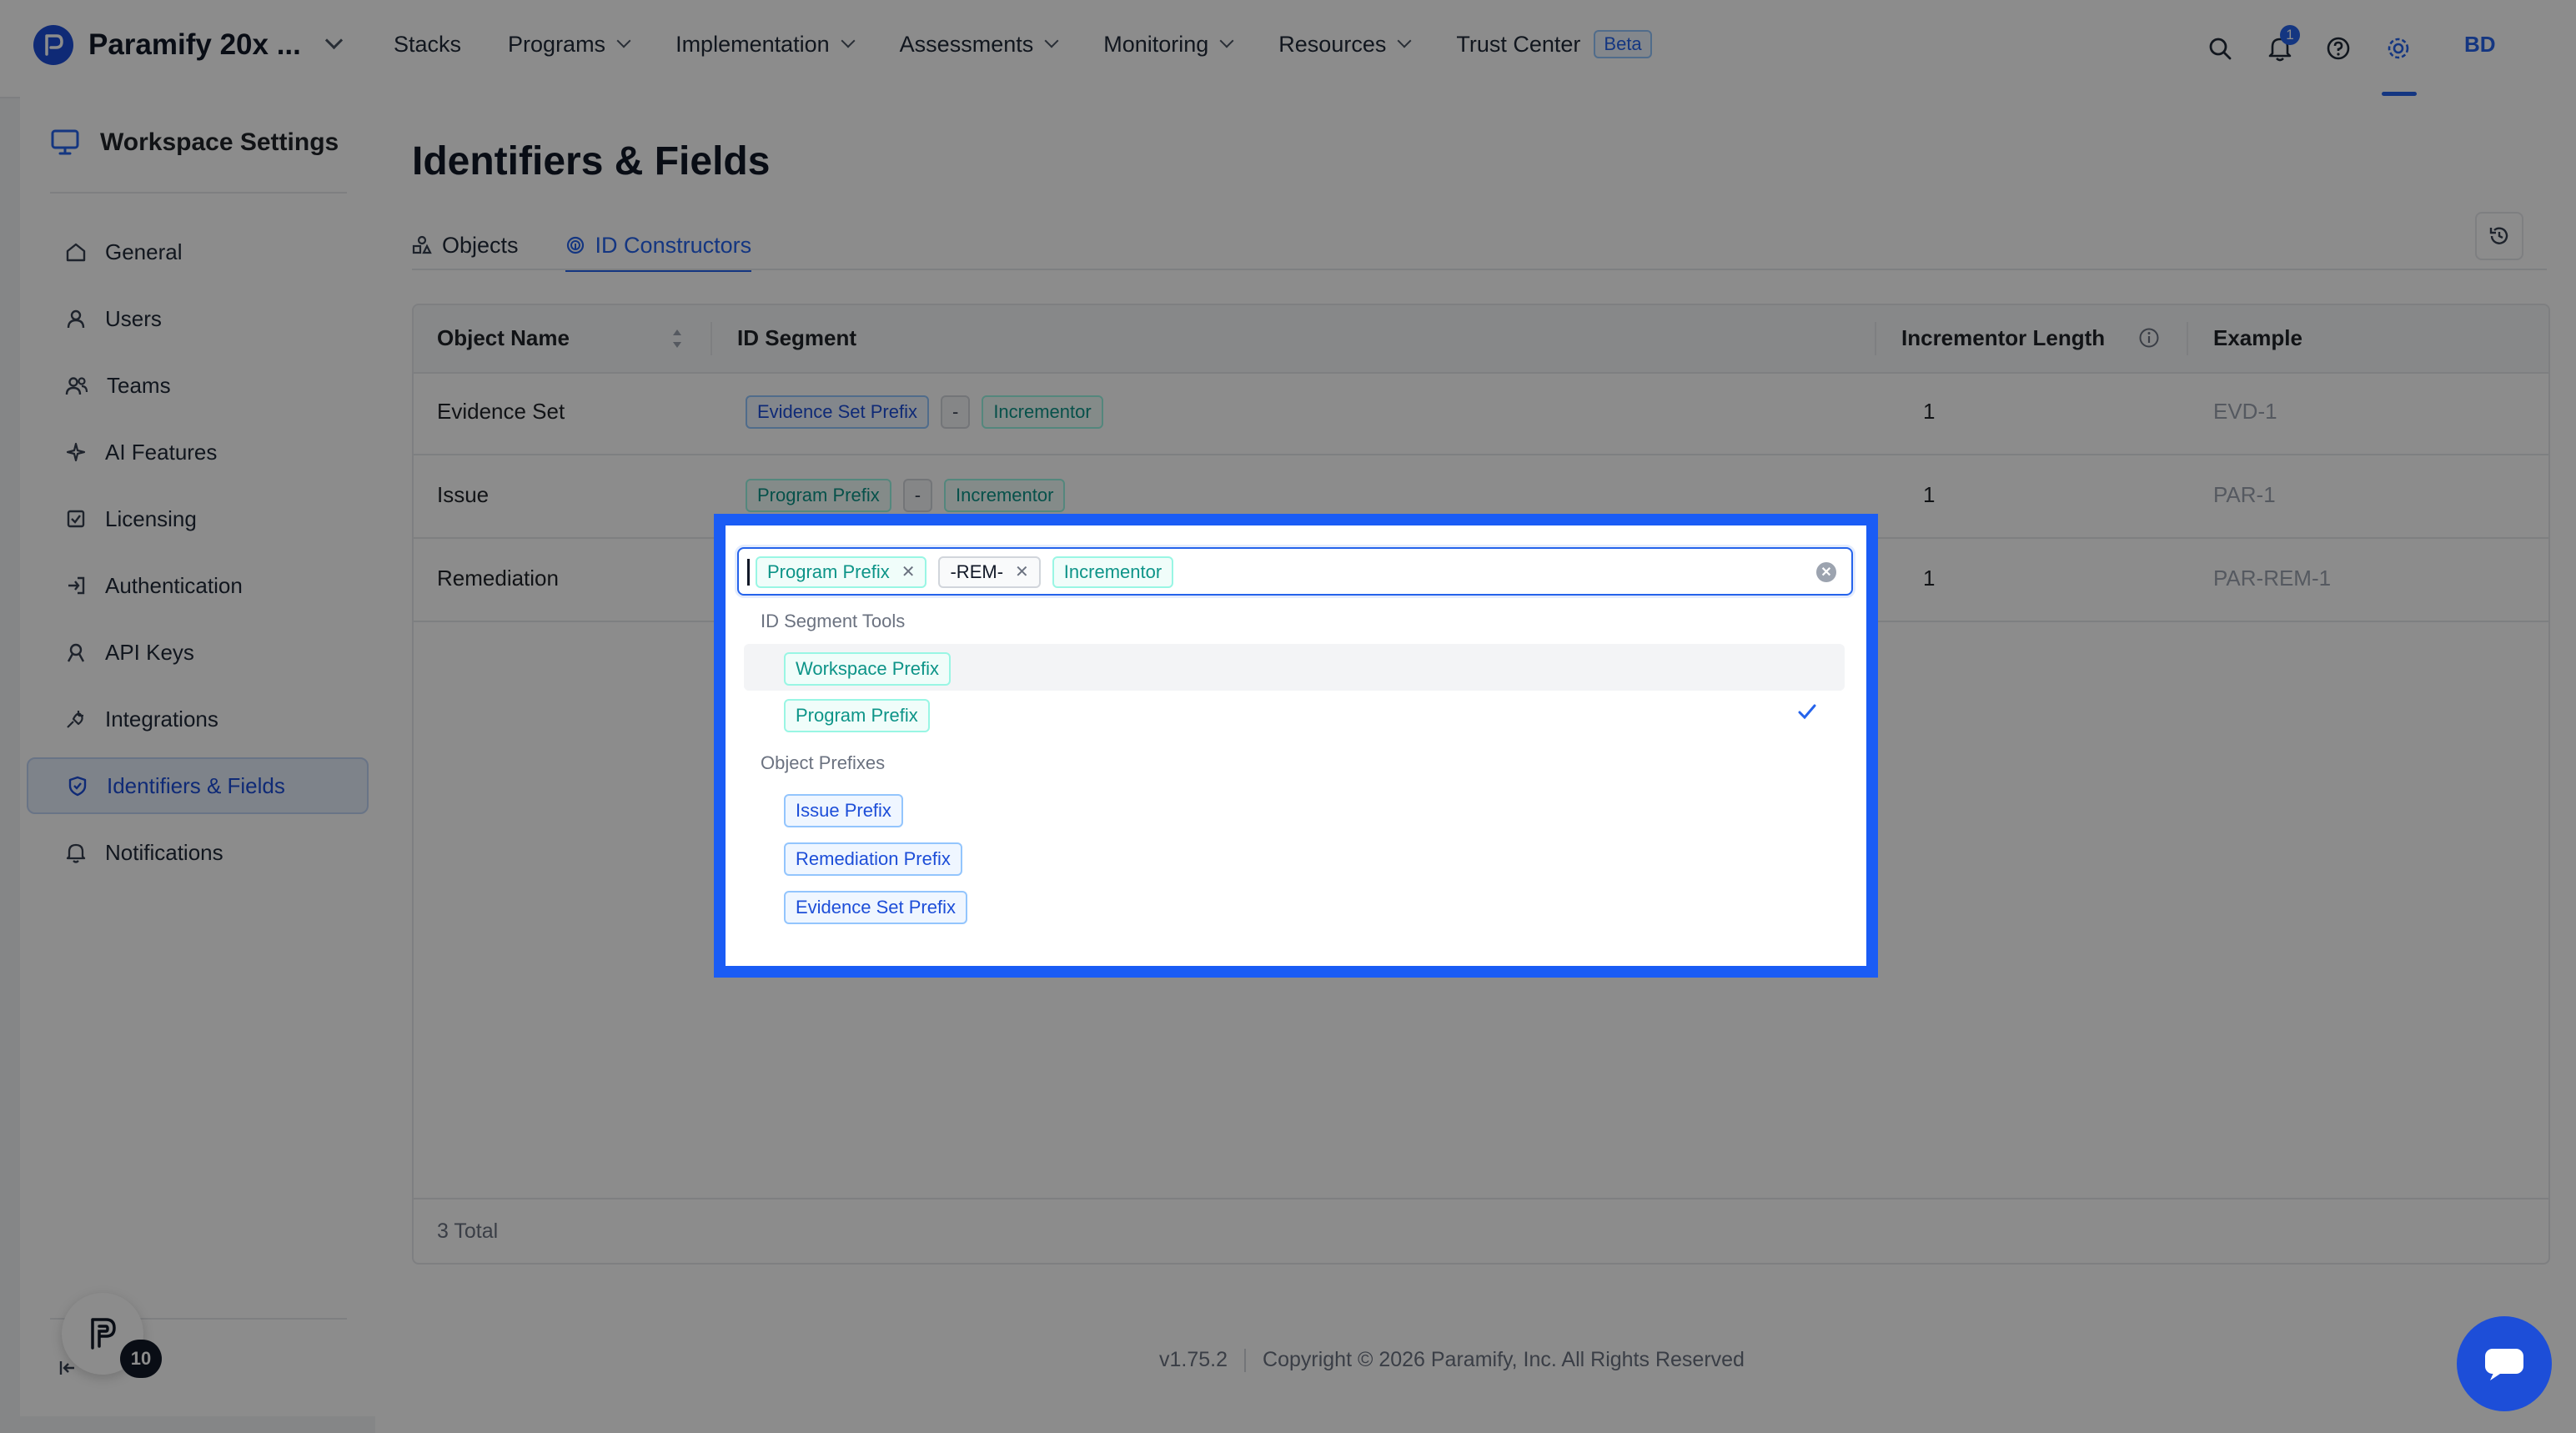 The height and width of the screenshot is (1433, 2576). Describe the element at coordinates (823, 762) in the screenshot. I see `group-label: Object Prefixes` at that location.